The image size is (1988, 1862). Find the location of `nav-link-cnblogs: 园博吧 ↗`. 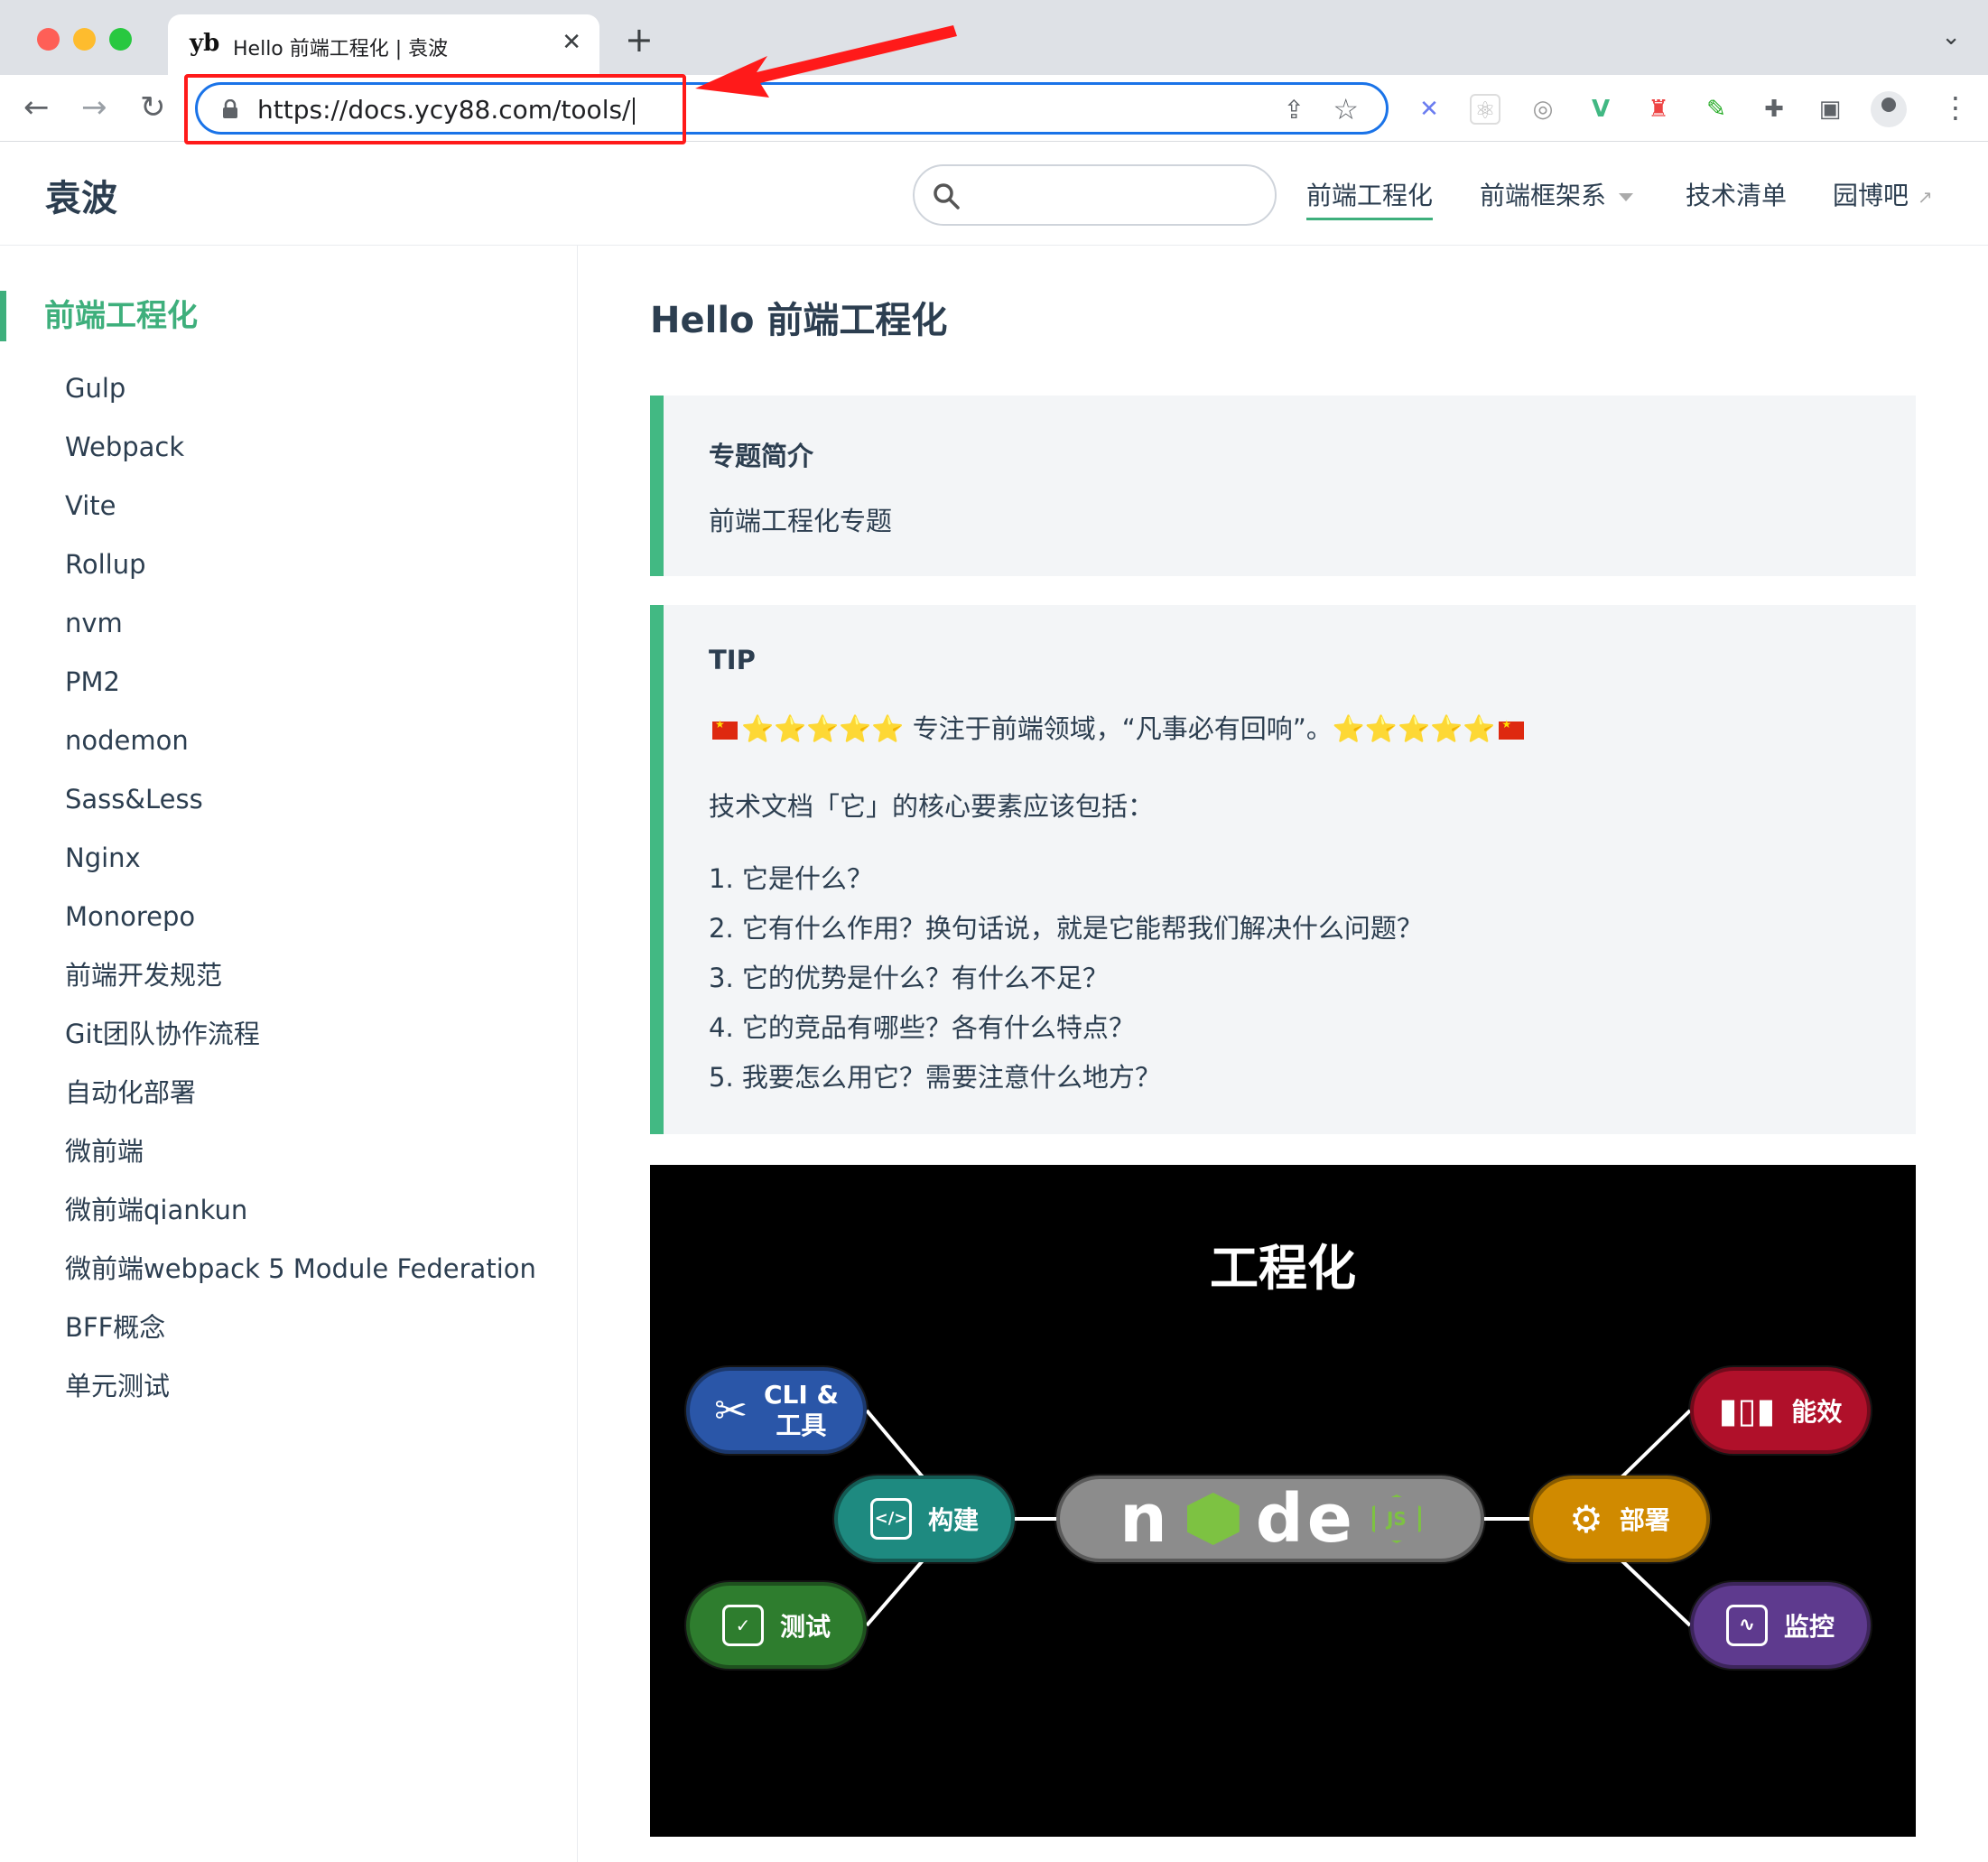

nav-link-cnblogs: 园博吧 ↗ is located at coordinates (1883, 194).